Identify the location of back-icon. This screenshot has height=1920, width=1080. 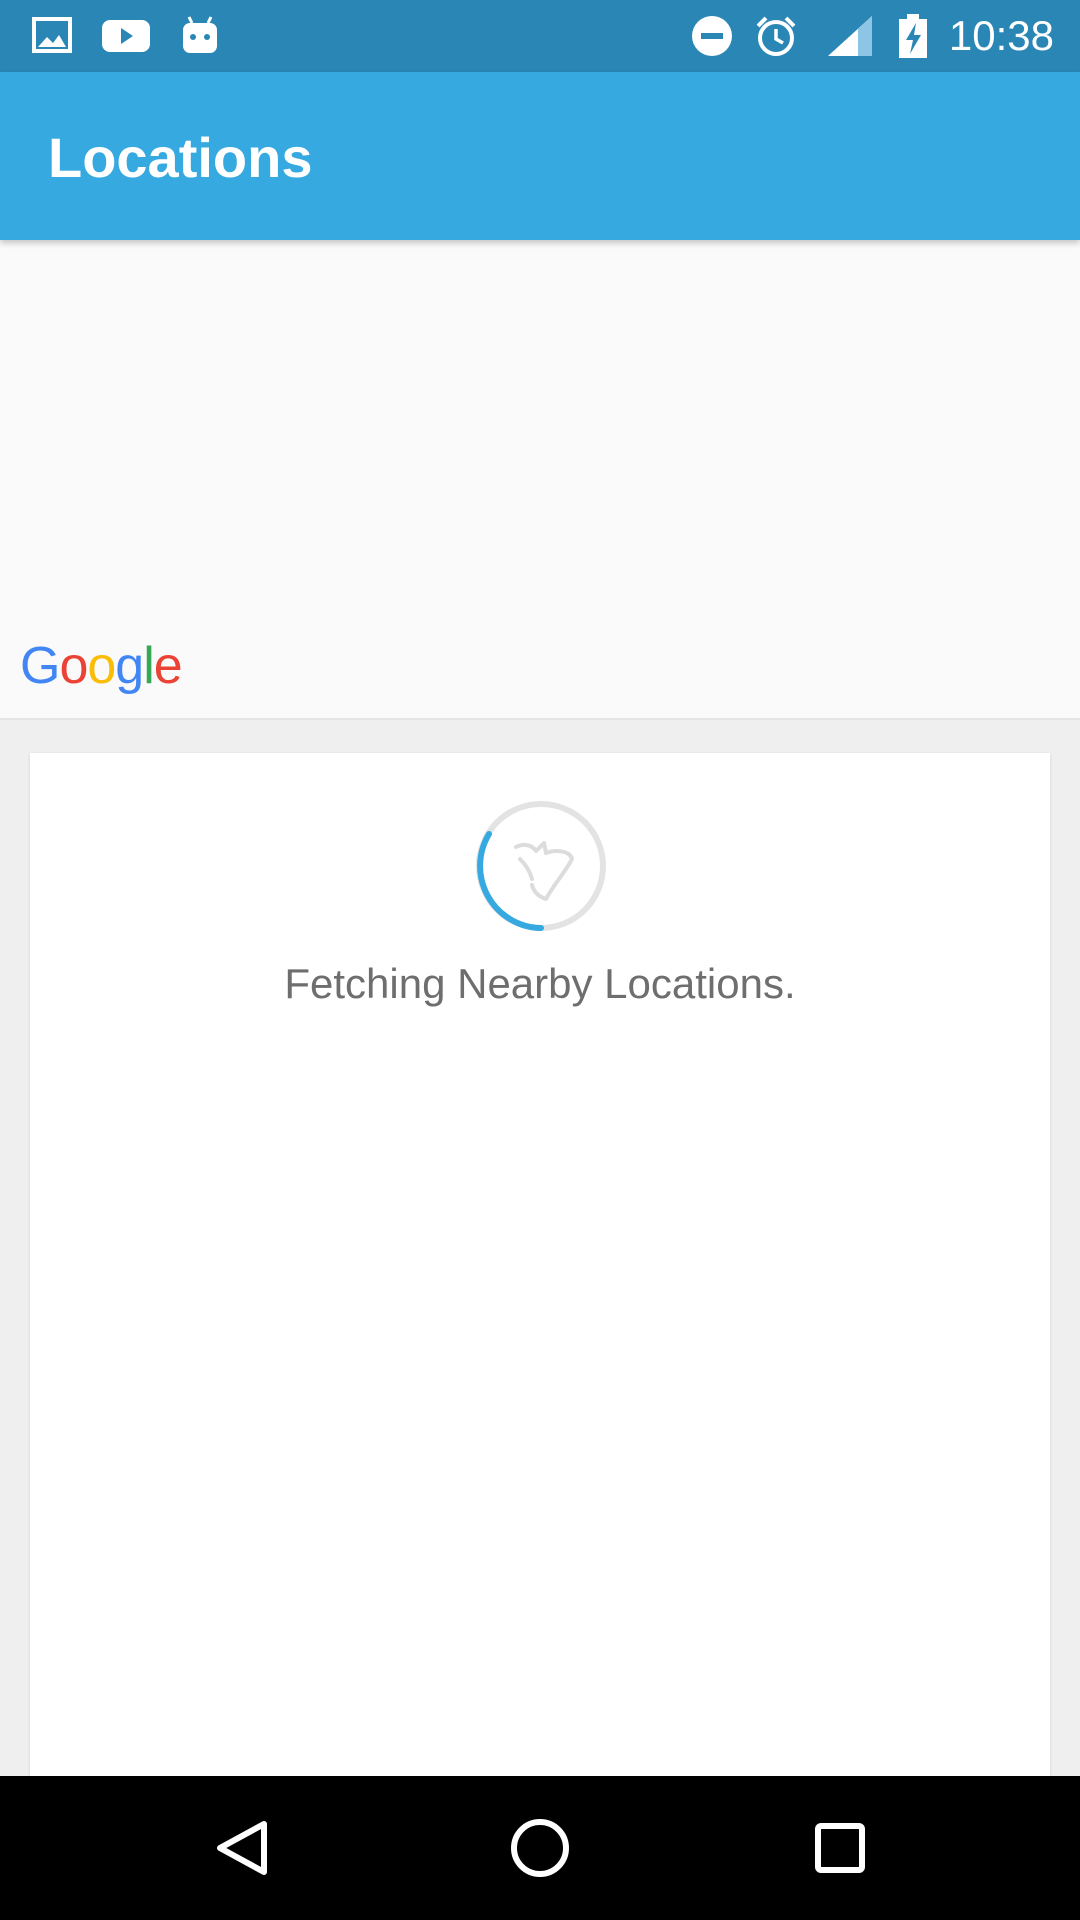
(242, 1848).